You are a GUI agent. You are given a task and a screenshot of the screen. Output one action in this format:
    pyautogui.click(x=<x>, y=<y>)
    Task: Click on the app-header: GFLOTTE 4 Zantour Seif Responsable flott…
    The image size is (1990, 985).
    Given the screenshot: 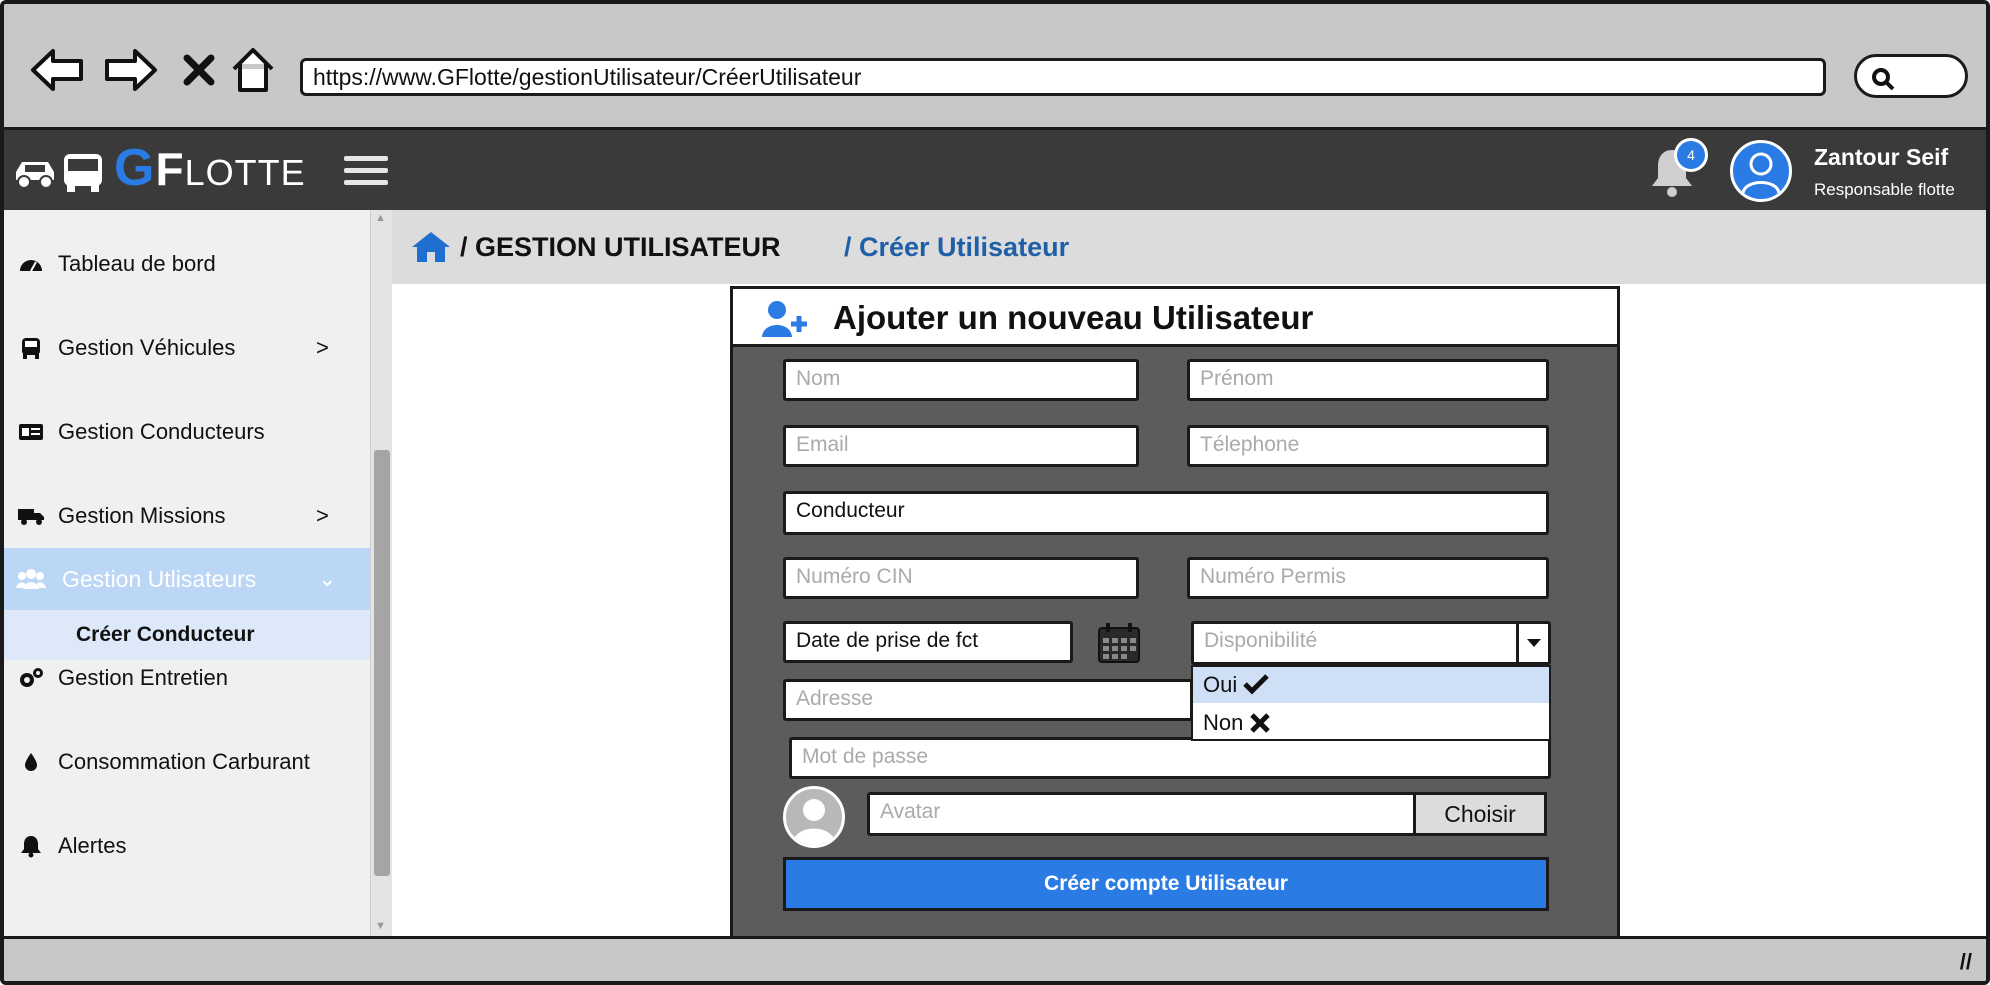 What is the action you would take?
    pyautogui.click(x=995, y=170)
    